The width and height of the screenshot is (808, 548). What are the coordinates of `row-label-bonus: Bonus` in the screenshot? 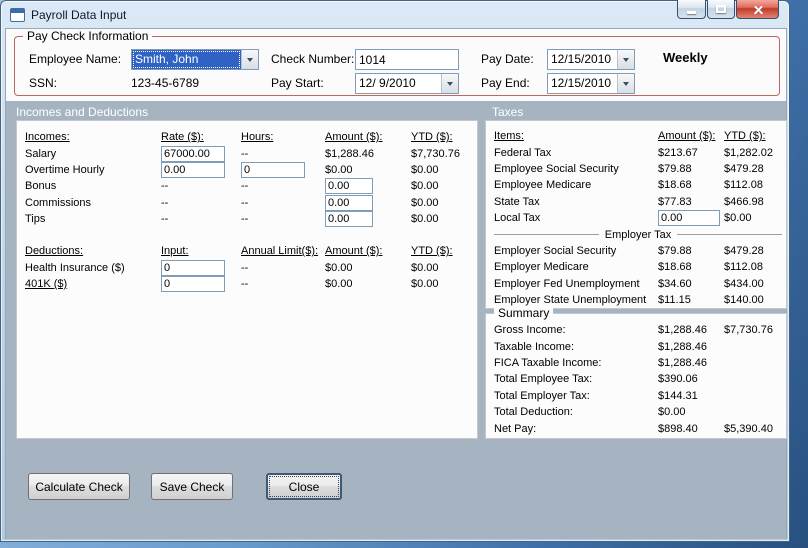 It's located at (41, 186).